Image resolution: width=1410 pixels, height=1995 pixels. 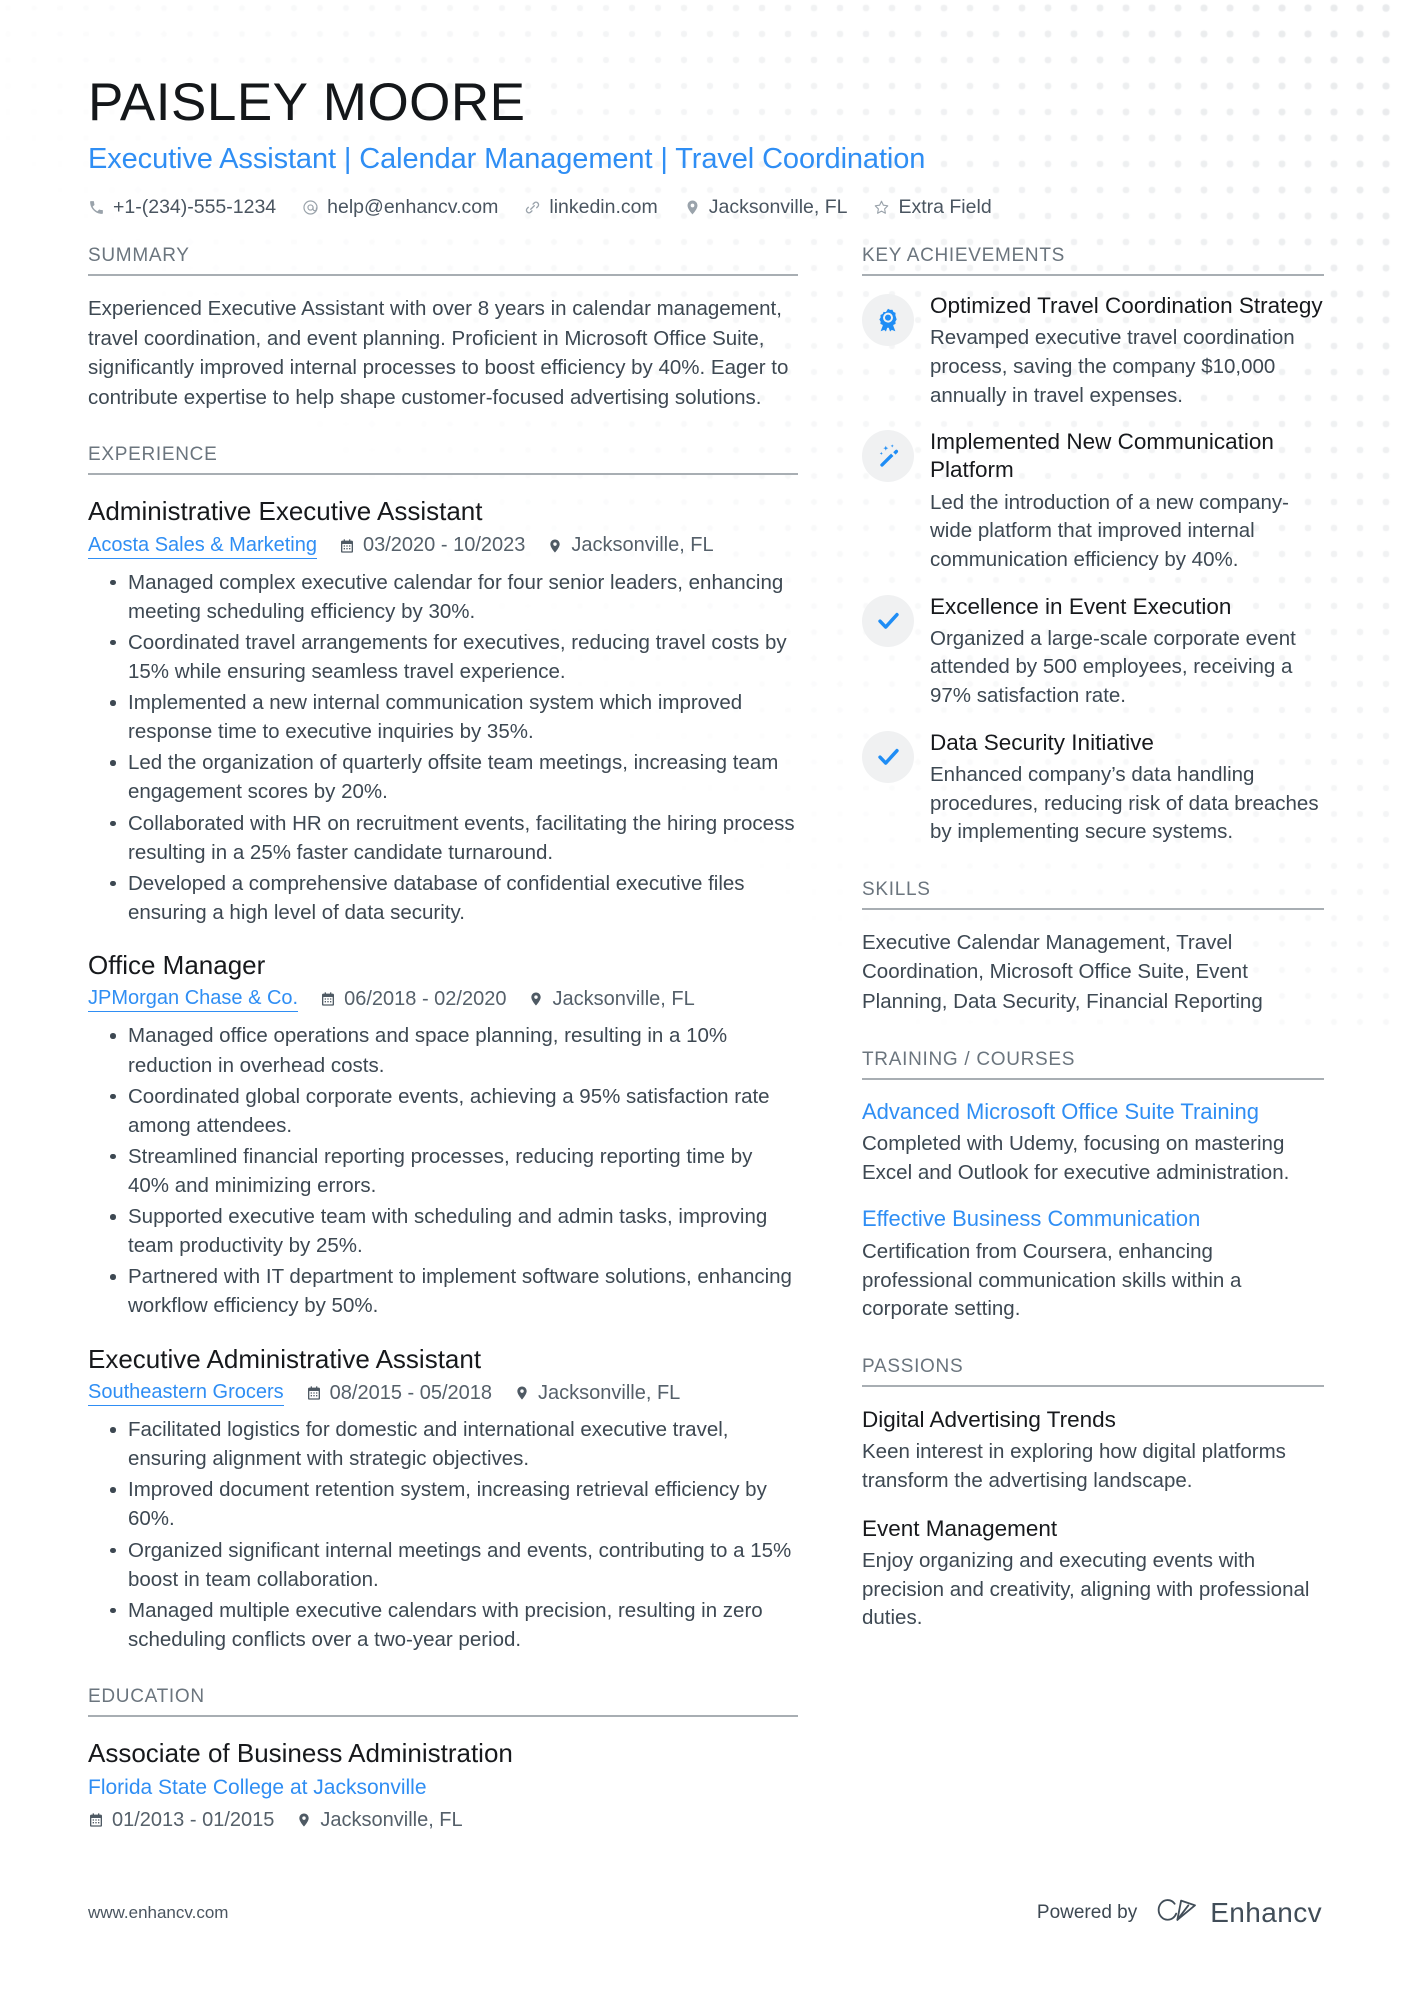 What do you see at coordinates (888, 320) in the screenshot?
I see `award-ribbon-icon` at bounding box center [888, 320].